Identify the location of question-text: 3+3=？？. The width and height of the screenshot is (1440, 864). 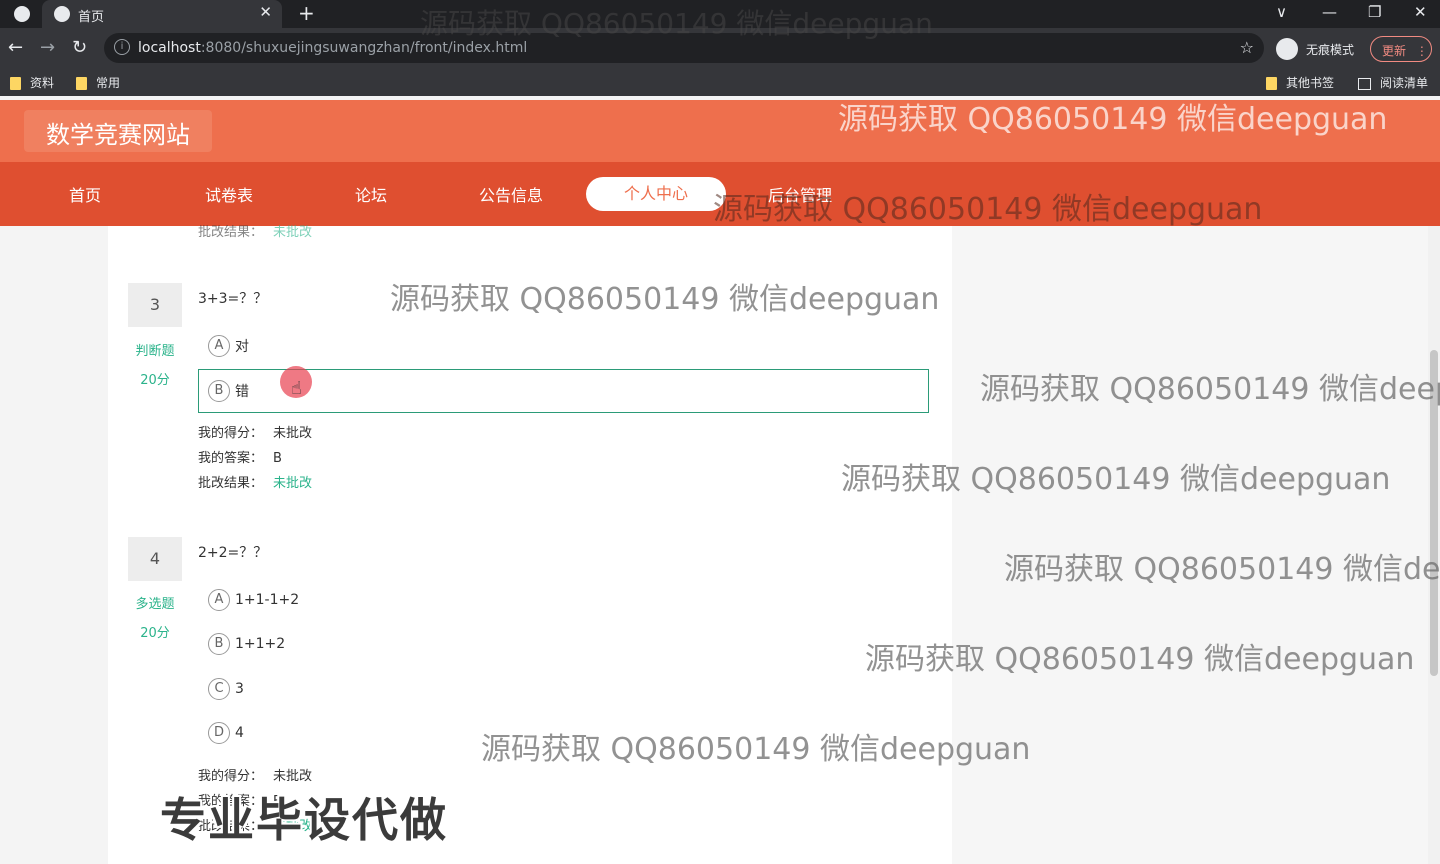
(233, 299).